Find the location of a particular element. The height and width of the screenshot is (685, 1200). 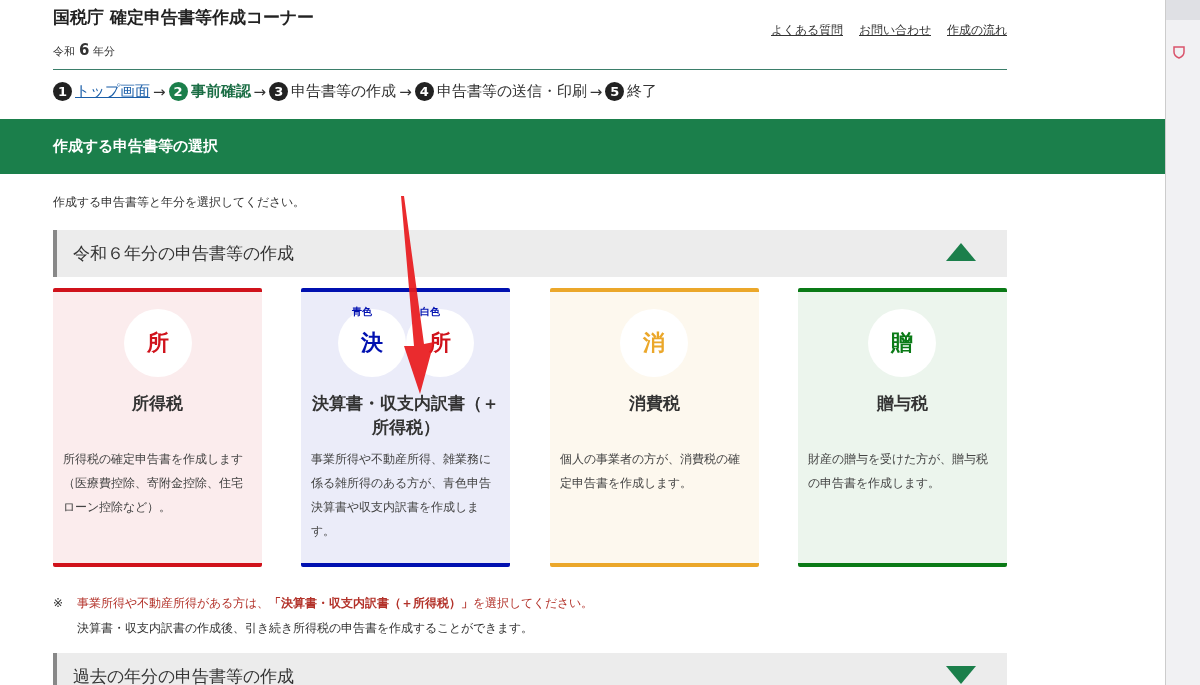

card-description: 事業所得や不動産所得、雑業務に係る雑所得のある方が、青色申告決算書や収支内訳書を作成します。 is located at coordinates (401, 495).